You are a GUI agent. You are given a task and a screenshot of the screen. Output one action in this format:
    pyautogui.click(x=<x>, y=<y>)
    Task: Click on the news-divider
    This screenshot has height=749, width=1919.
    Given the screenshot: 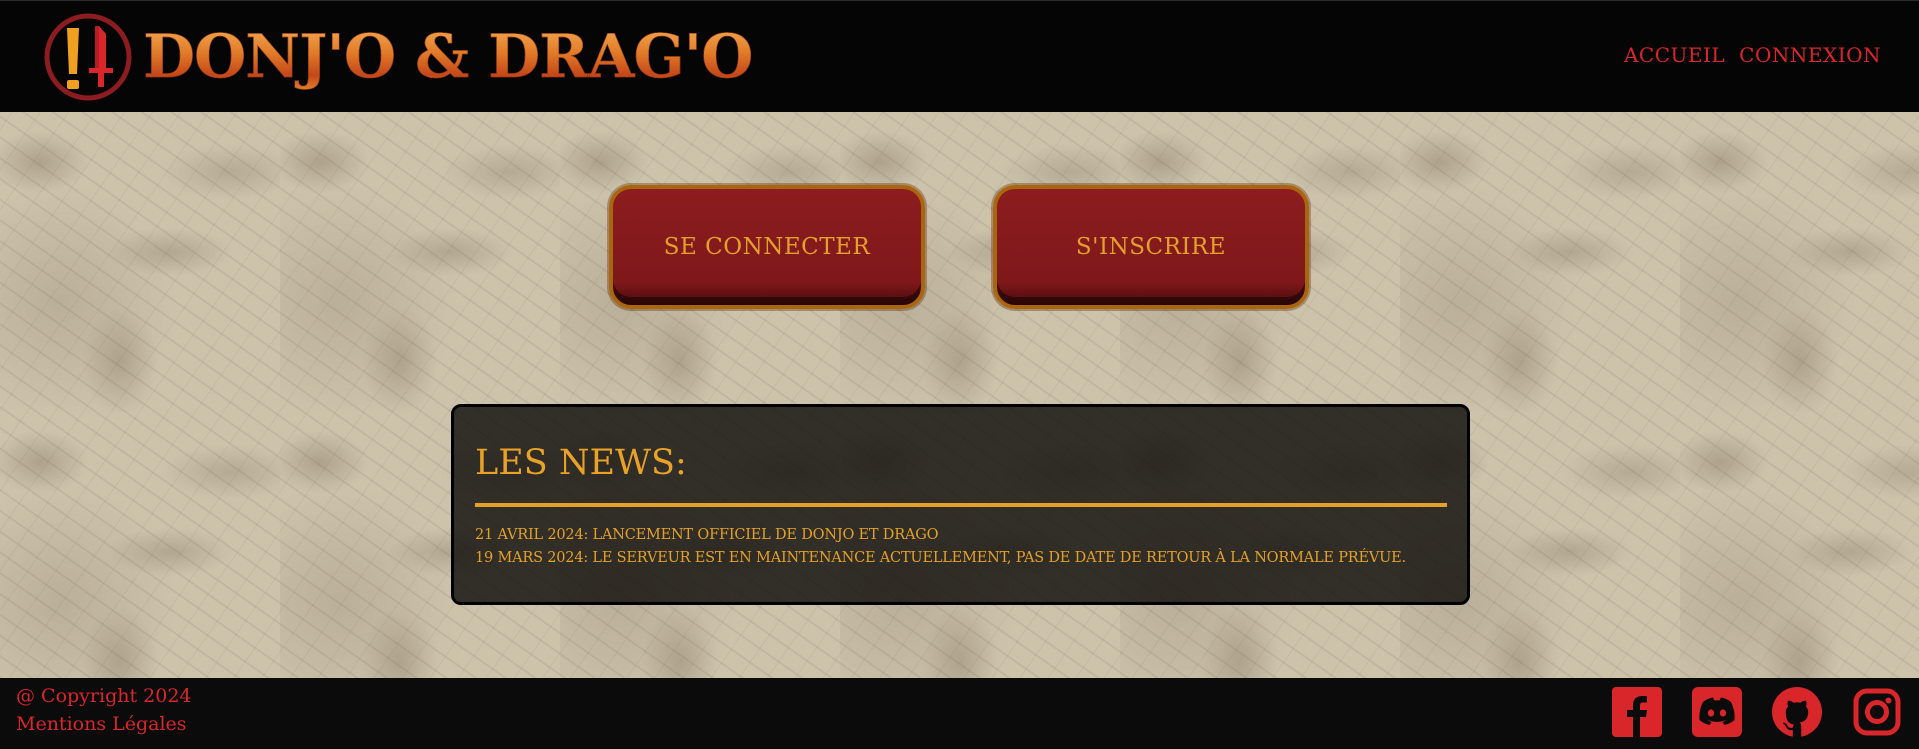 What is the action you would take?
    pyautogui.click(x=961, y=505)
    